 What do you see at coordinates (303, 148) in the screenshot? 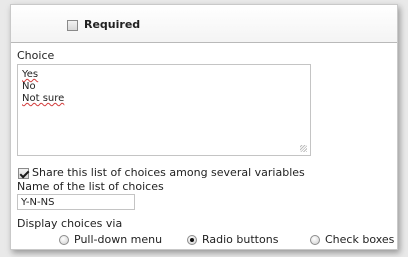
I see `resize-grip-icon` at bounding box center [303, 148].